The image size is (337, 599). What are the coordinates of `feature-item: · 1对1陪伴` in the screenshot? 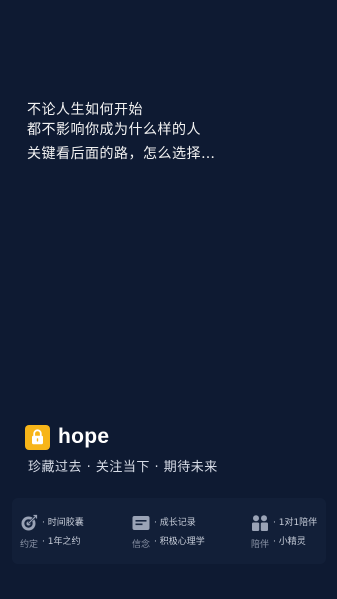 It's located at (295, 523).